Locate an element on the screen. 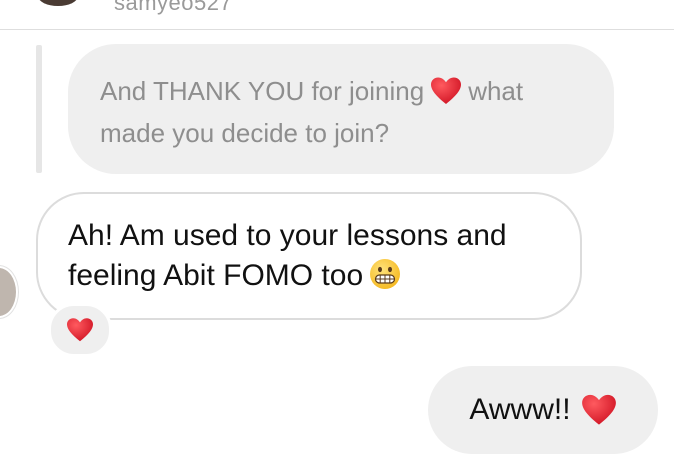 The width and height of the screenshot is (674, 472). quoted-message-text-start: And THANK YOU for joining is located at coordinates (262, 91).